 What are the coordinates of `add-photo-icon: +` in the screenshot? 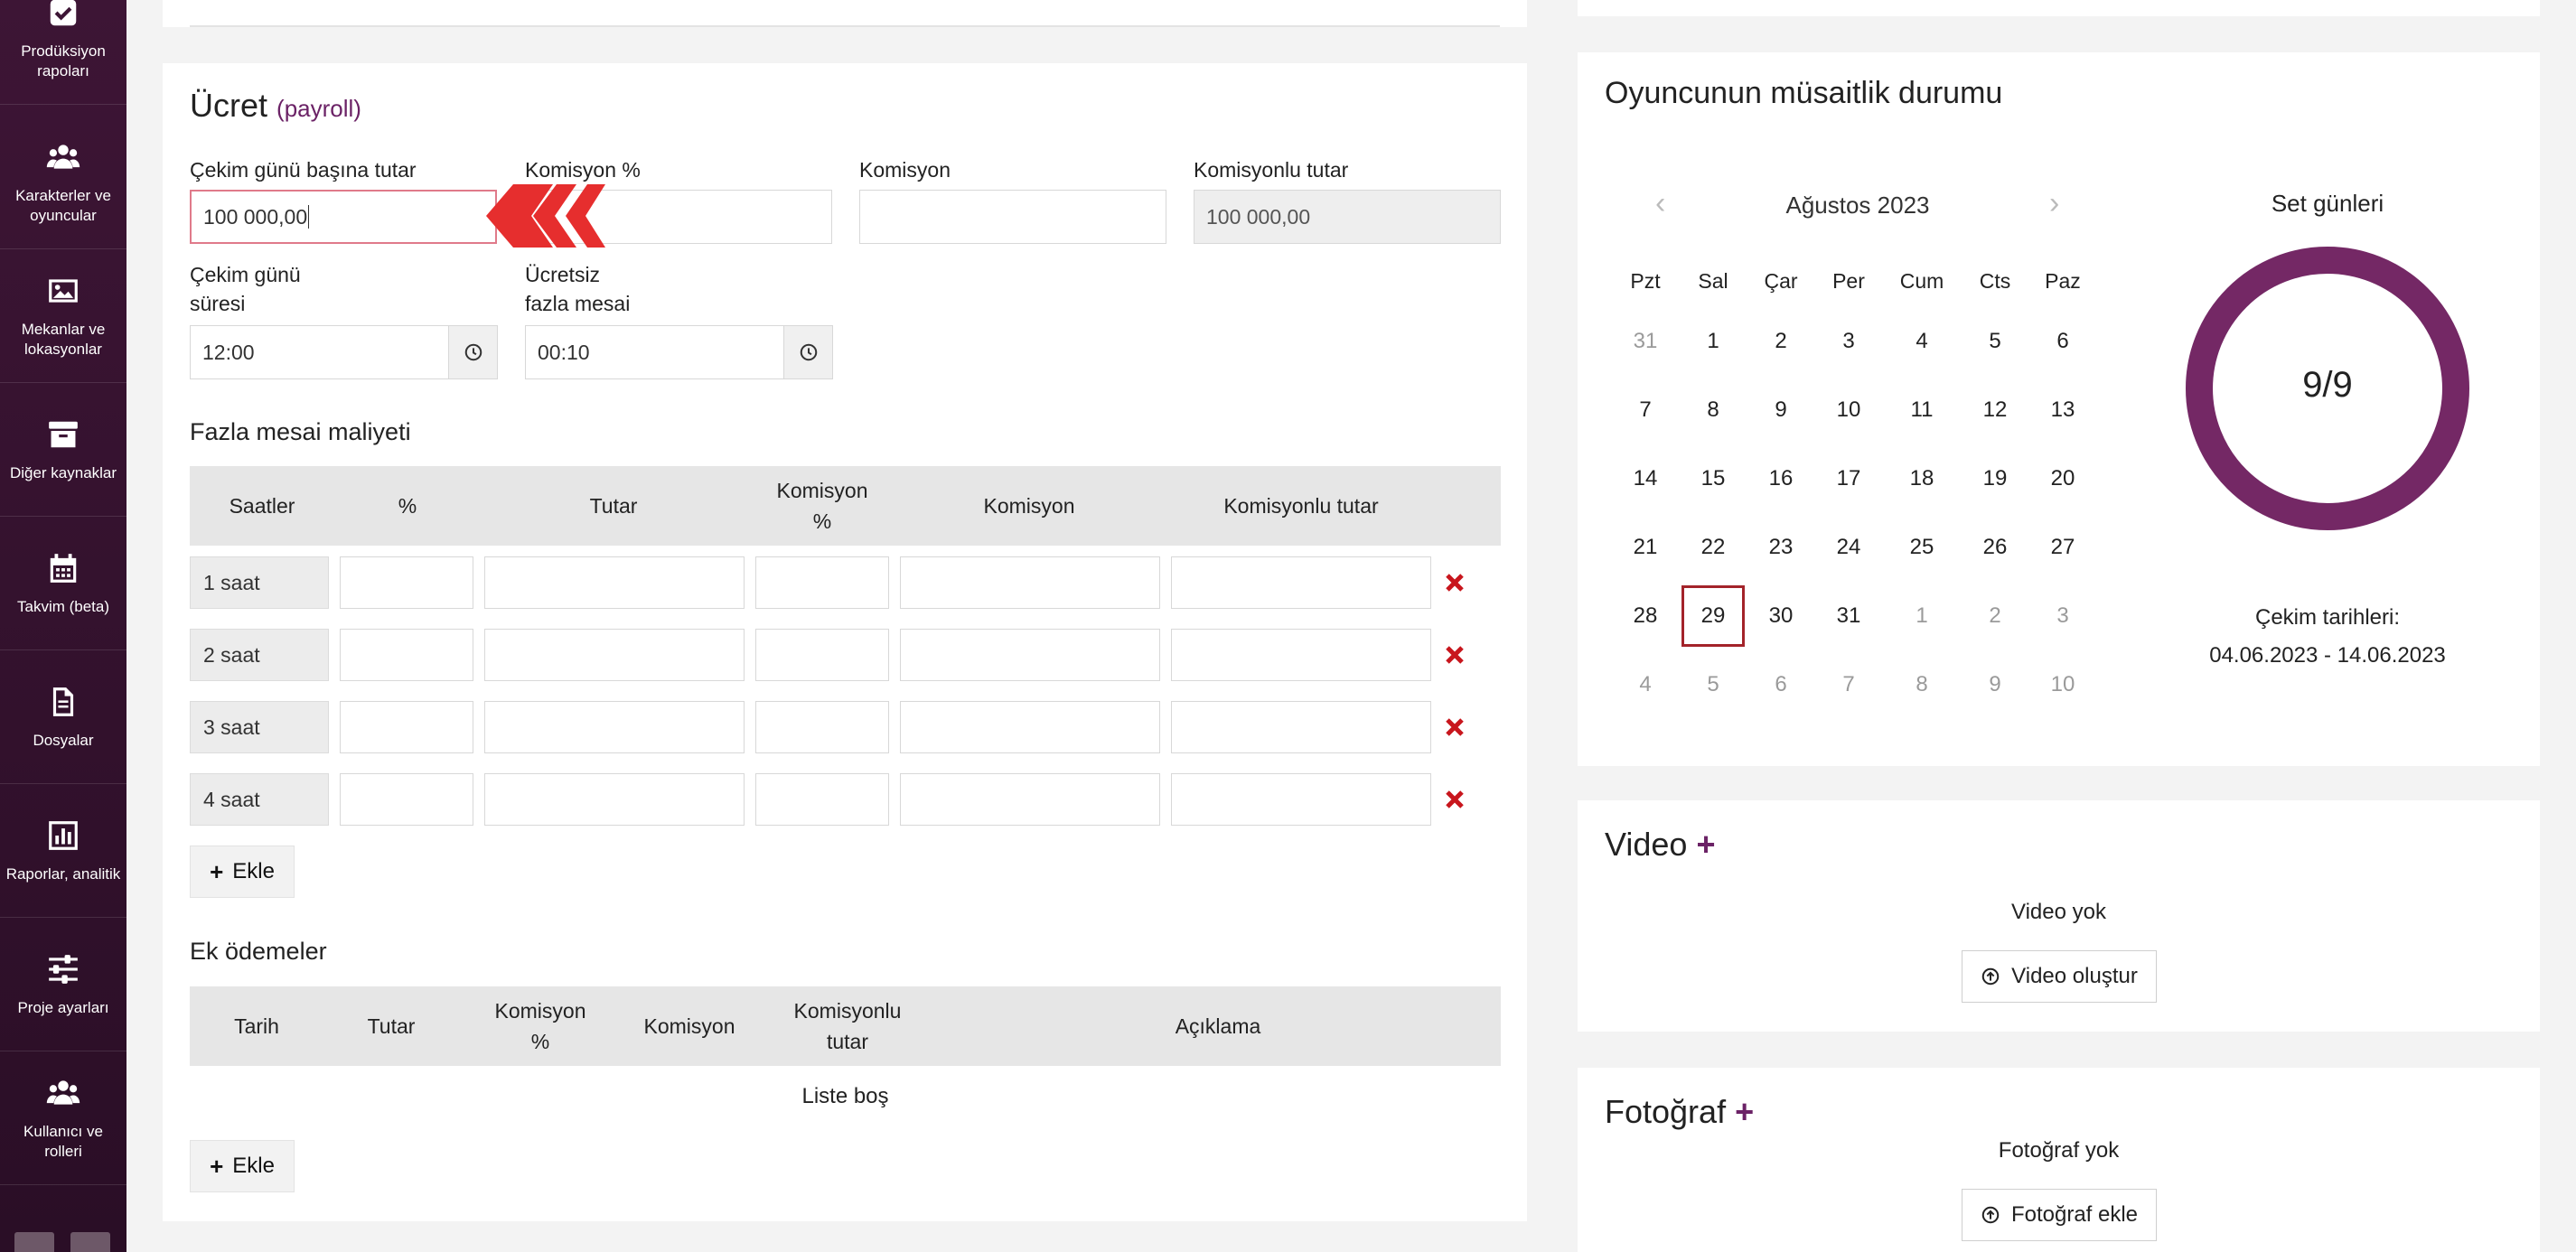 It's located at (1744, 1111).